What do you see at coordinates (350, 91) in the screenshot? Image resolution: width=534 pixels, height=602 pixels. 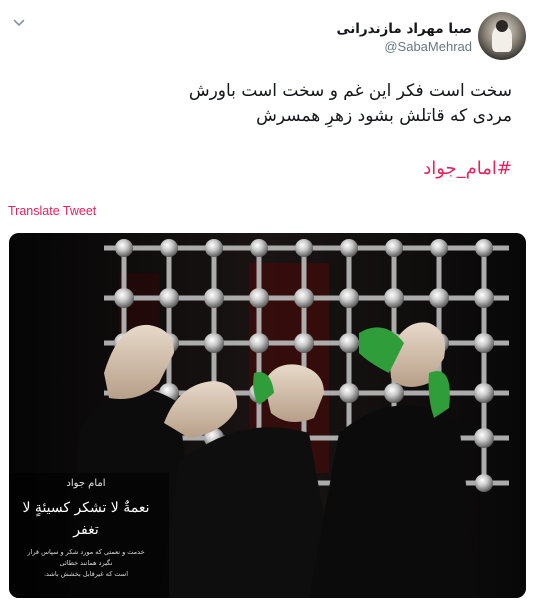 I see `tweet-line-1: سخت است فکر این غم و سخت است باورش` at bounding box center [350, 91].